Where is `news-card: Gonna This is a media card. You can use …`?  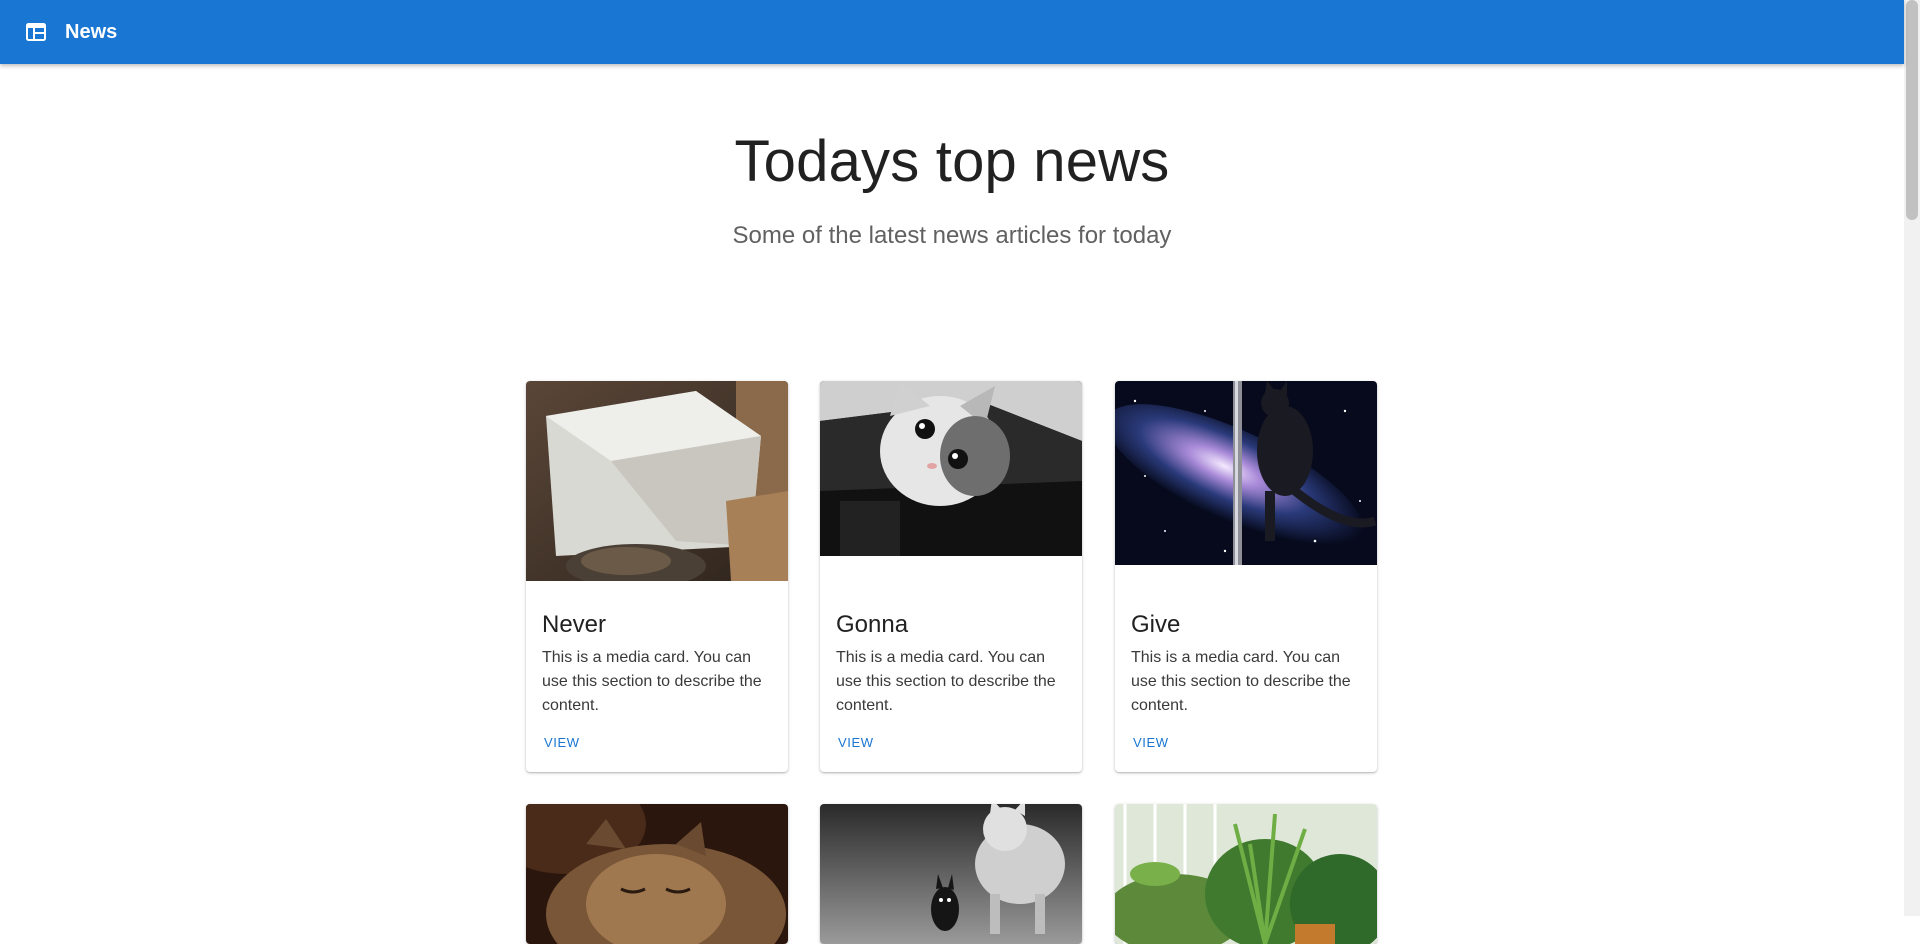 news-card: Gonna This is a media card. You can use … is located at coordinates (951, 576).